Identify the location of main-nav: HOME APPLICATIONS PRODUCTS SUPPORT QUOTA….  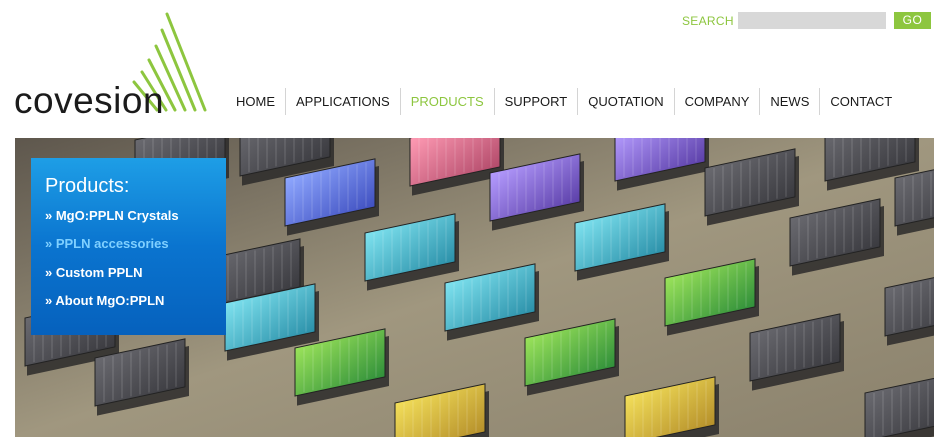
(564, 101).